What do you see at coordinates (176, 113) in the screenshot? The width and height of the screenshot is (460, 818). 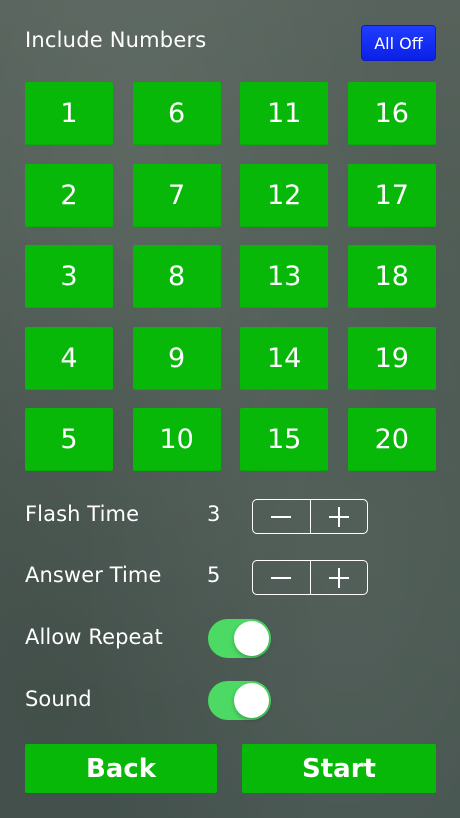 I see `number-button-6: 6` at bounding box center [176, 113].